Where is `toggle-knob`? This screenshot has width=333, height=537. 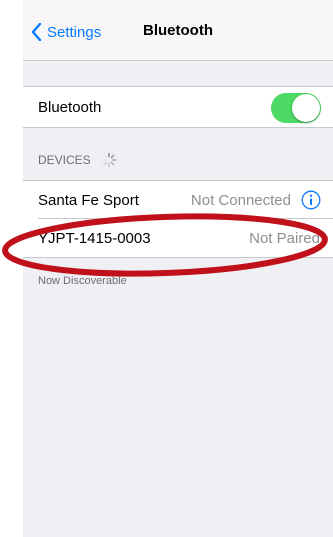 toggle-knob is located at coordinates (306, 108).